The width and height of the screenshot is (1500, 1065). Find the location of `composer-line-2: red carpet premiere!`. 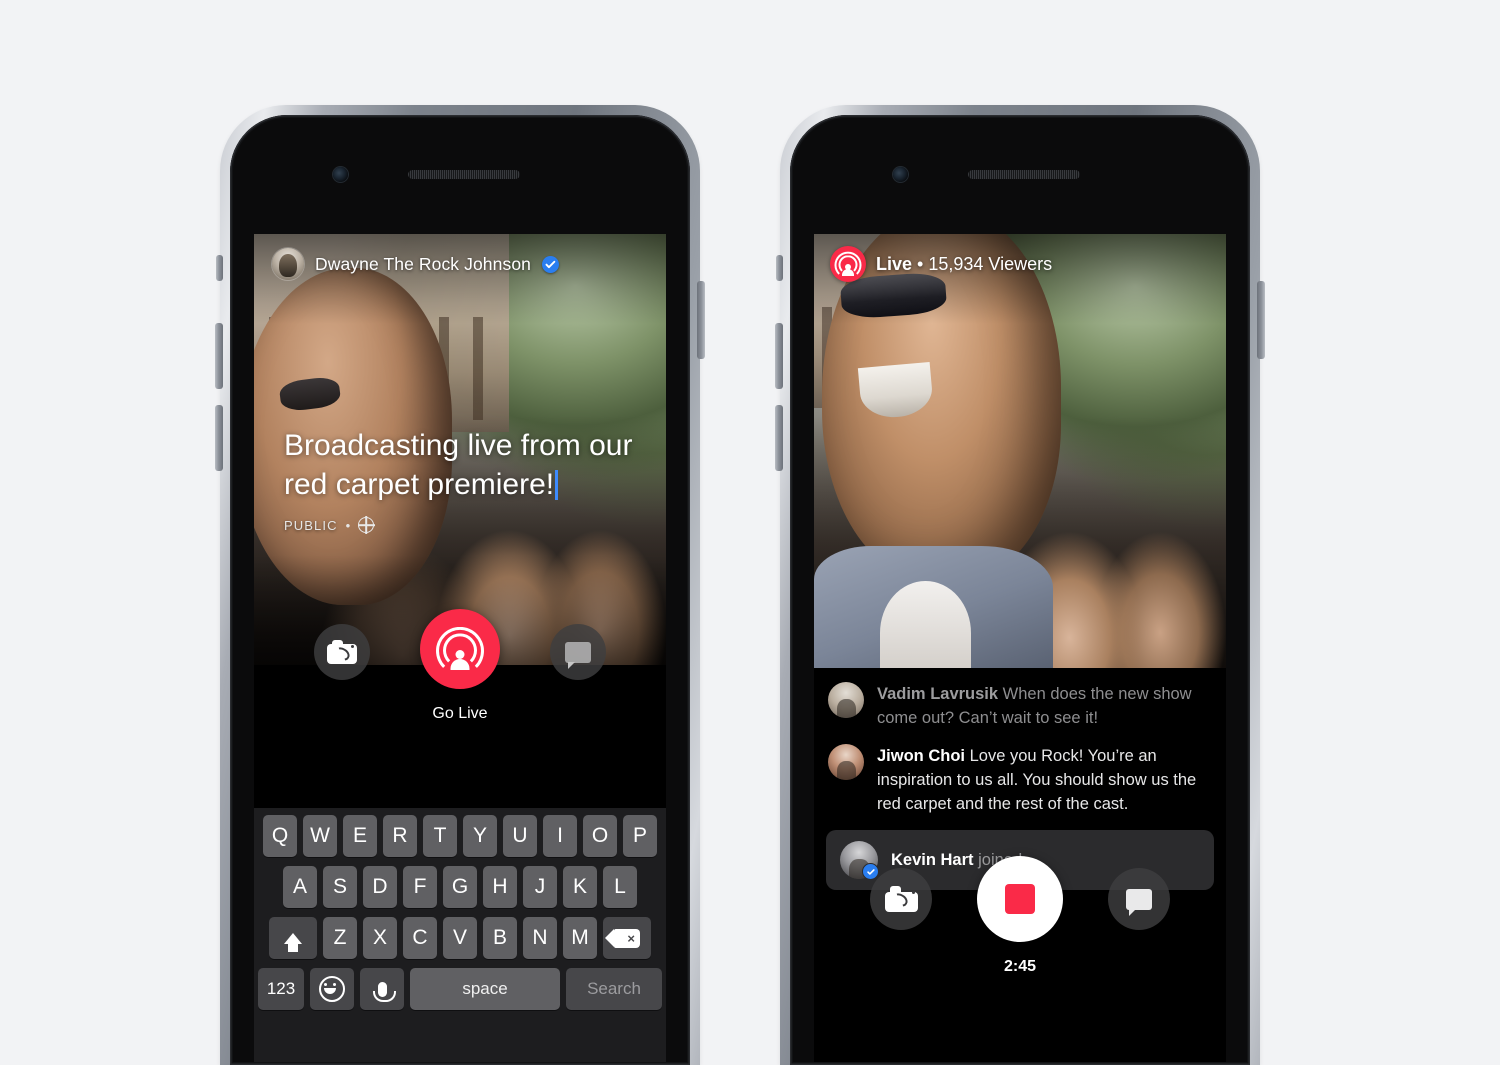

composer-line-2: red carpet premiere! is located at coordinates (419, 484).